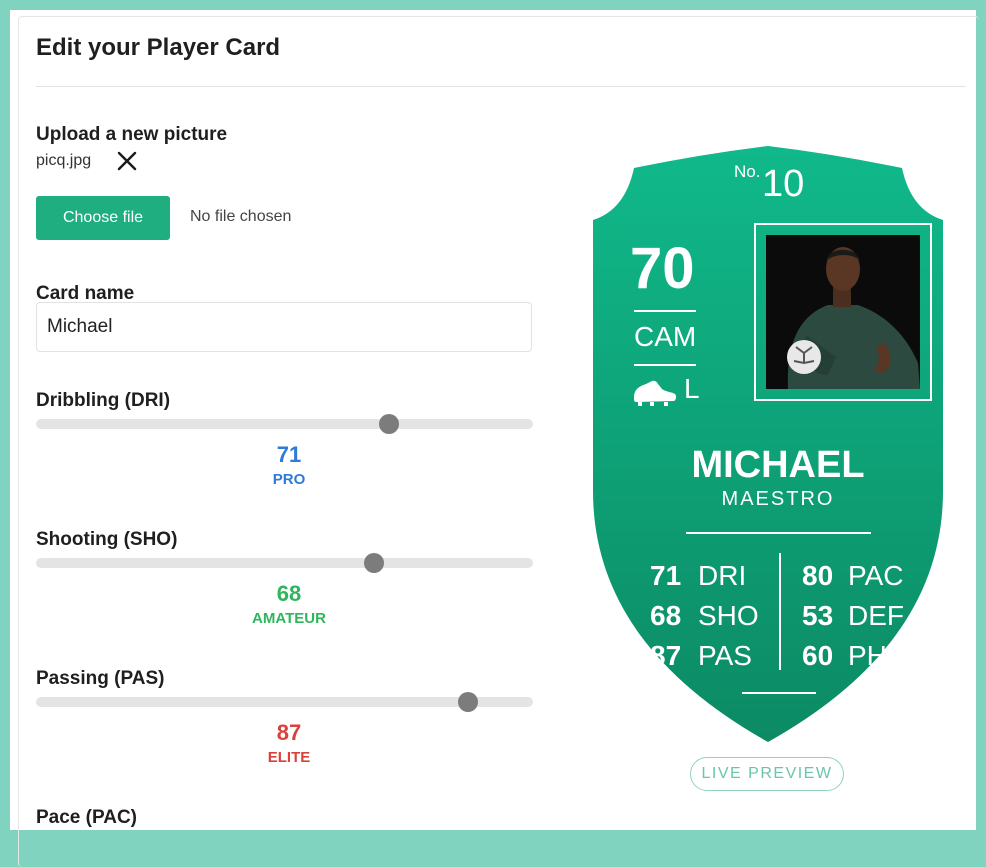  Describe the element at coordinates (666, 655) in the screenshot. I see `card-stat-pas-value: 87` at that location.